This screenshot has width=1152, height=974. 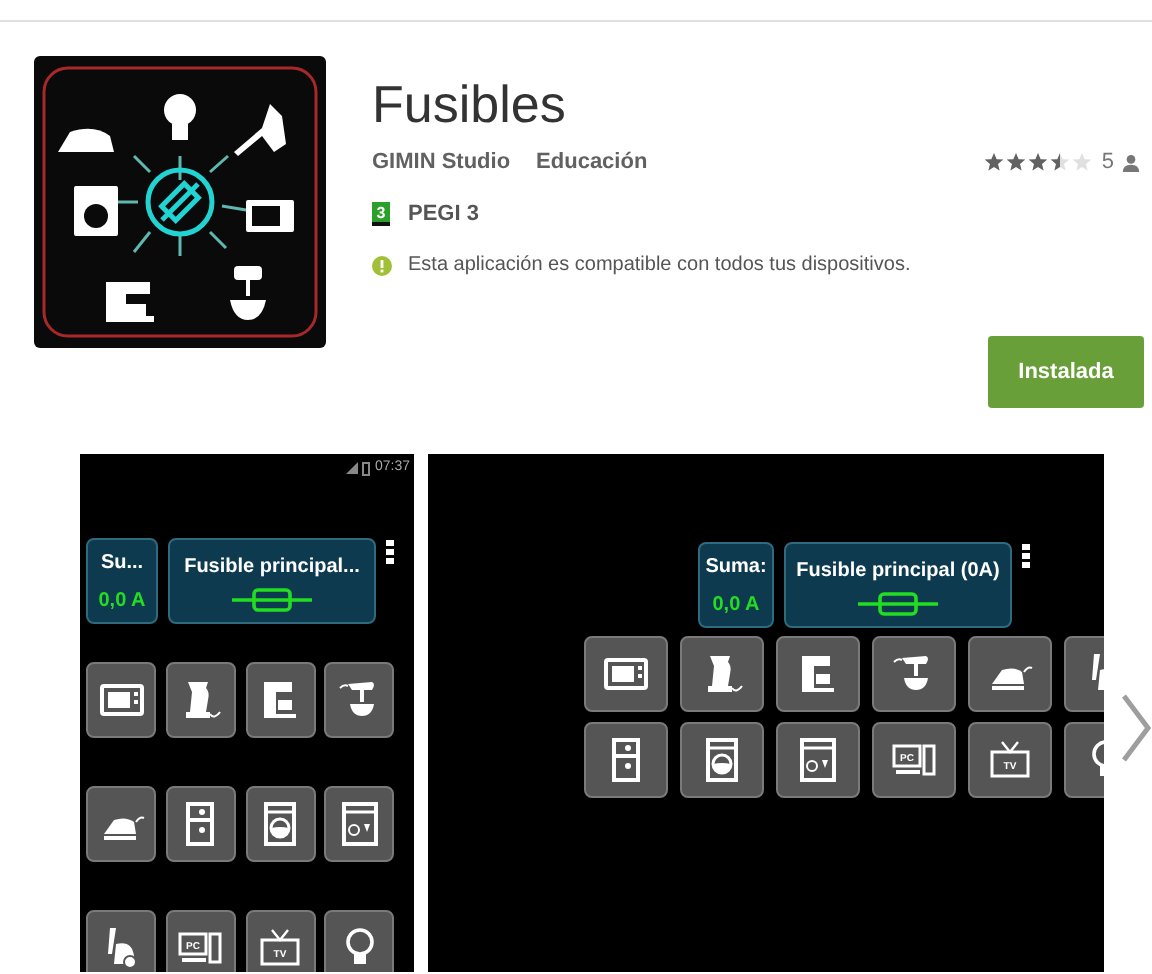 I want to click on developer-link: GIMIN Studio, so click(x=441, y=162).